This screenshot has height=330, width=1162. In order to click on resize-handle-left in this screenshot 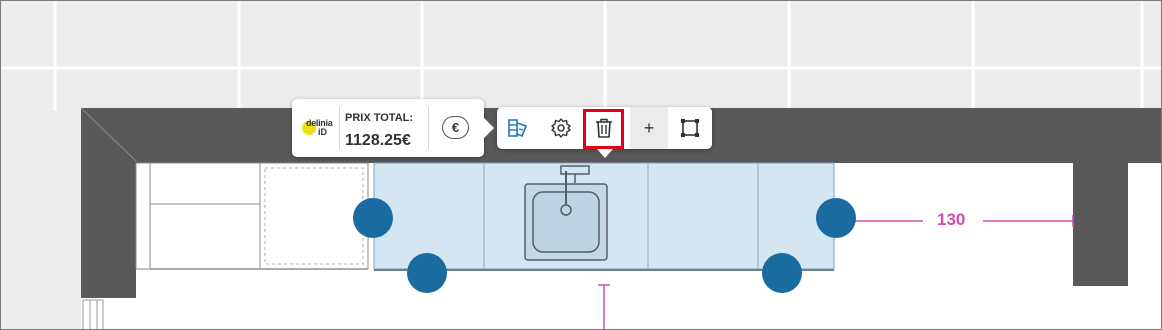, I will do `click(373, 218)`.